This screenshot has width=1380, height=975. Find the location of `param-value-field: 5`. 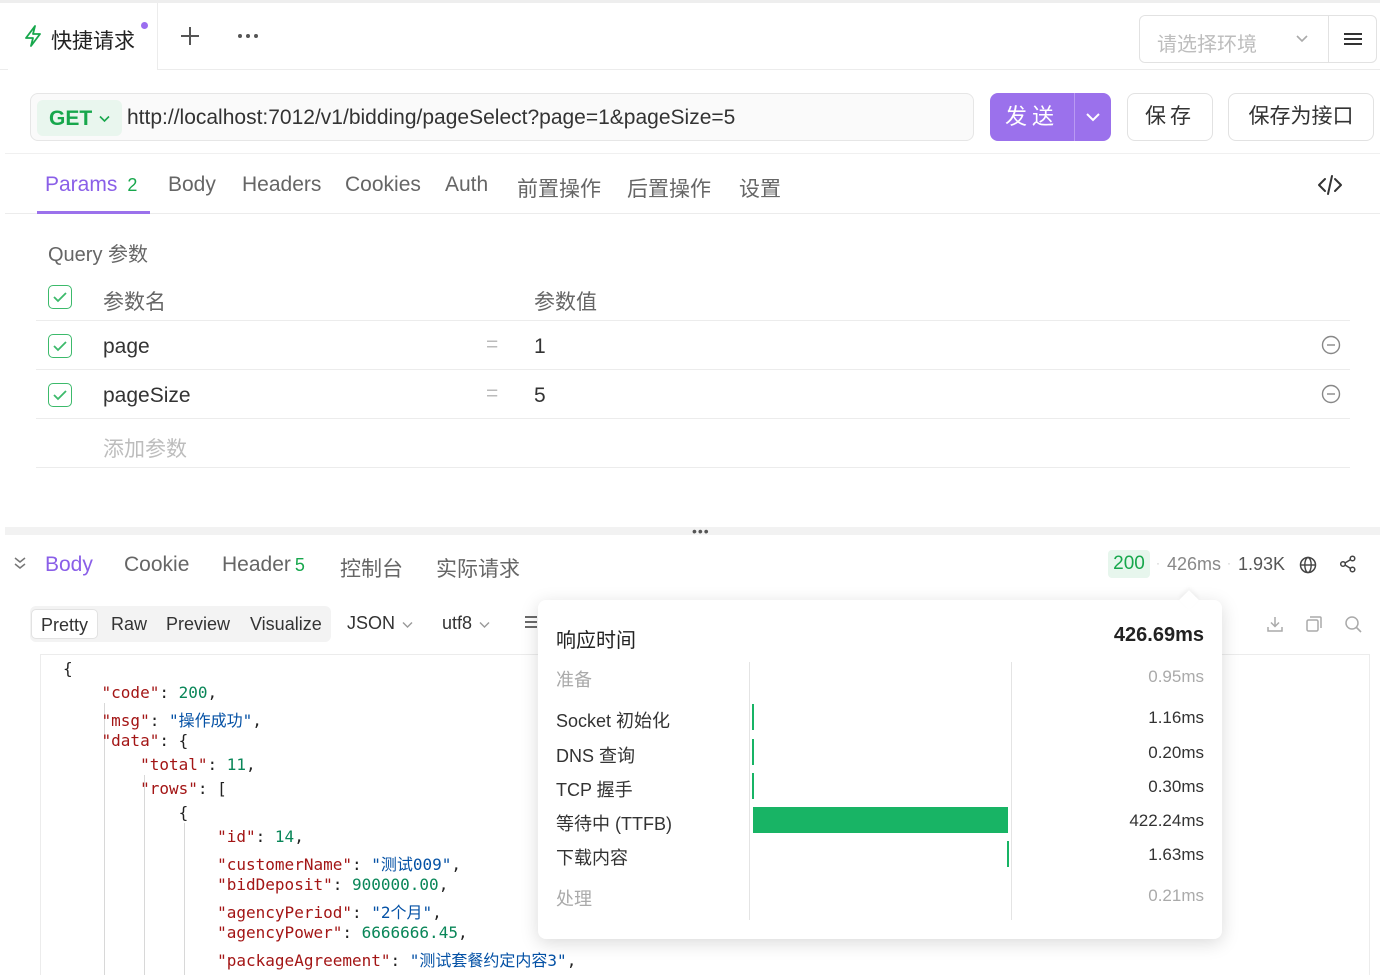

param-value-field: 5 is located at coordinates (540, 396).